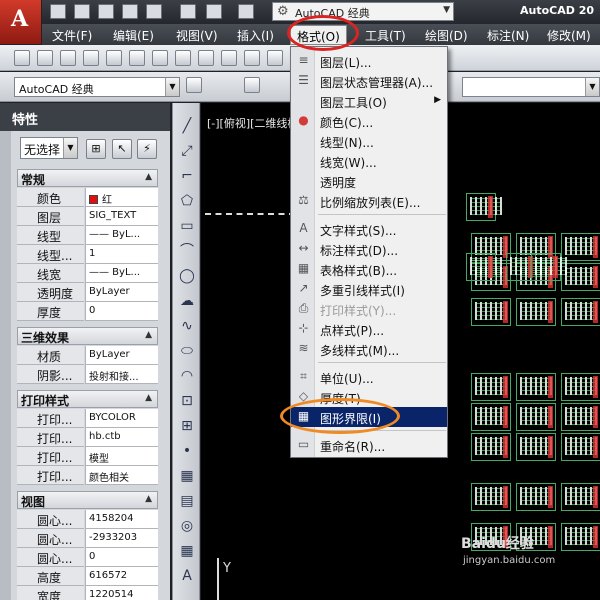  I want to click on save-icon, so click(68, 58).